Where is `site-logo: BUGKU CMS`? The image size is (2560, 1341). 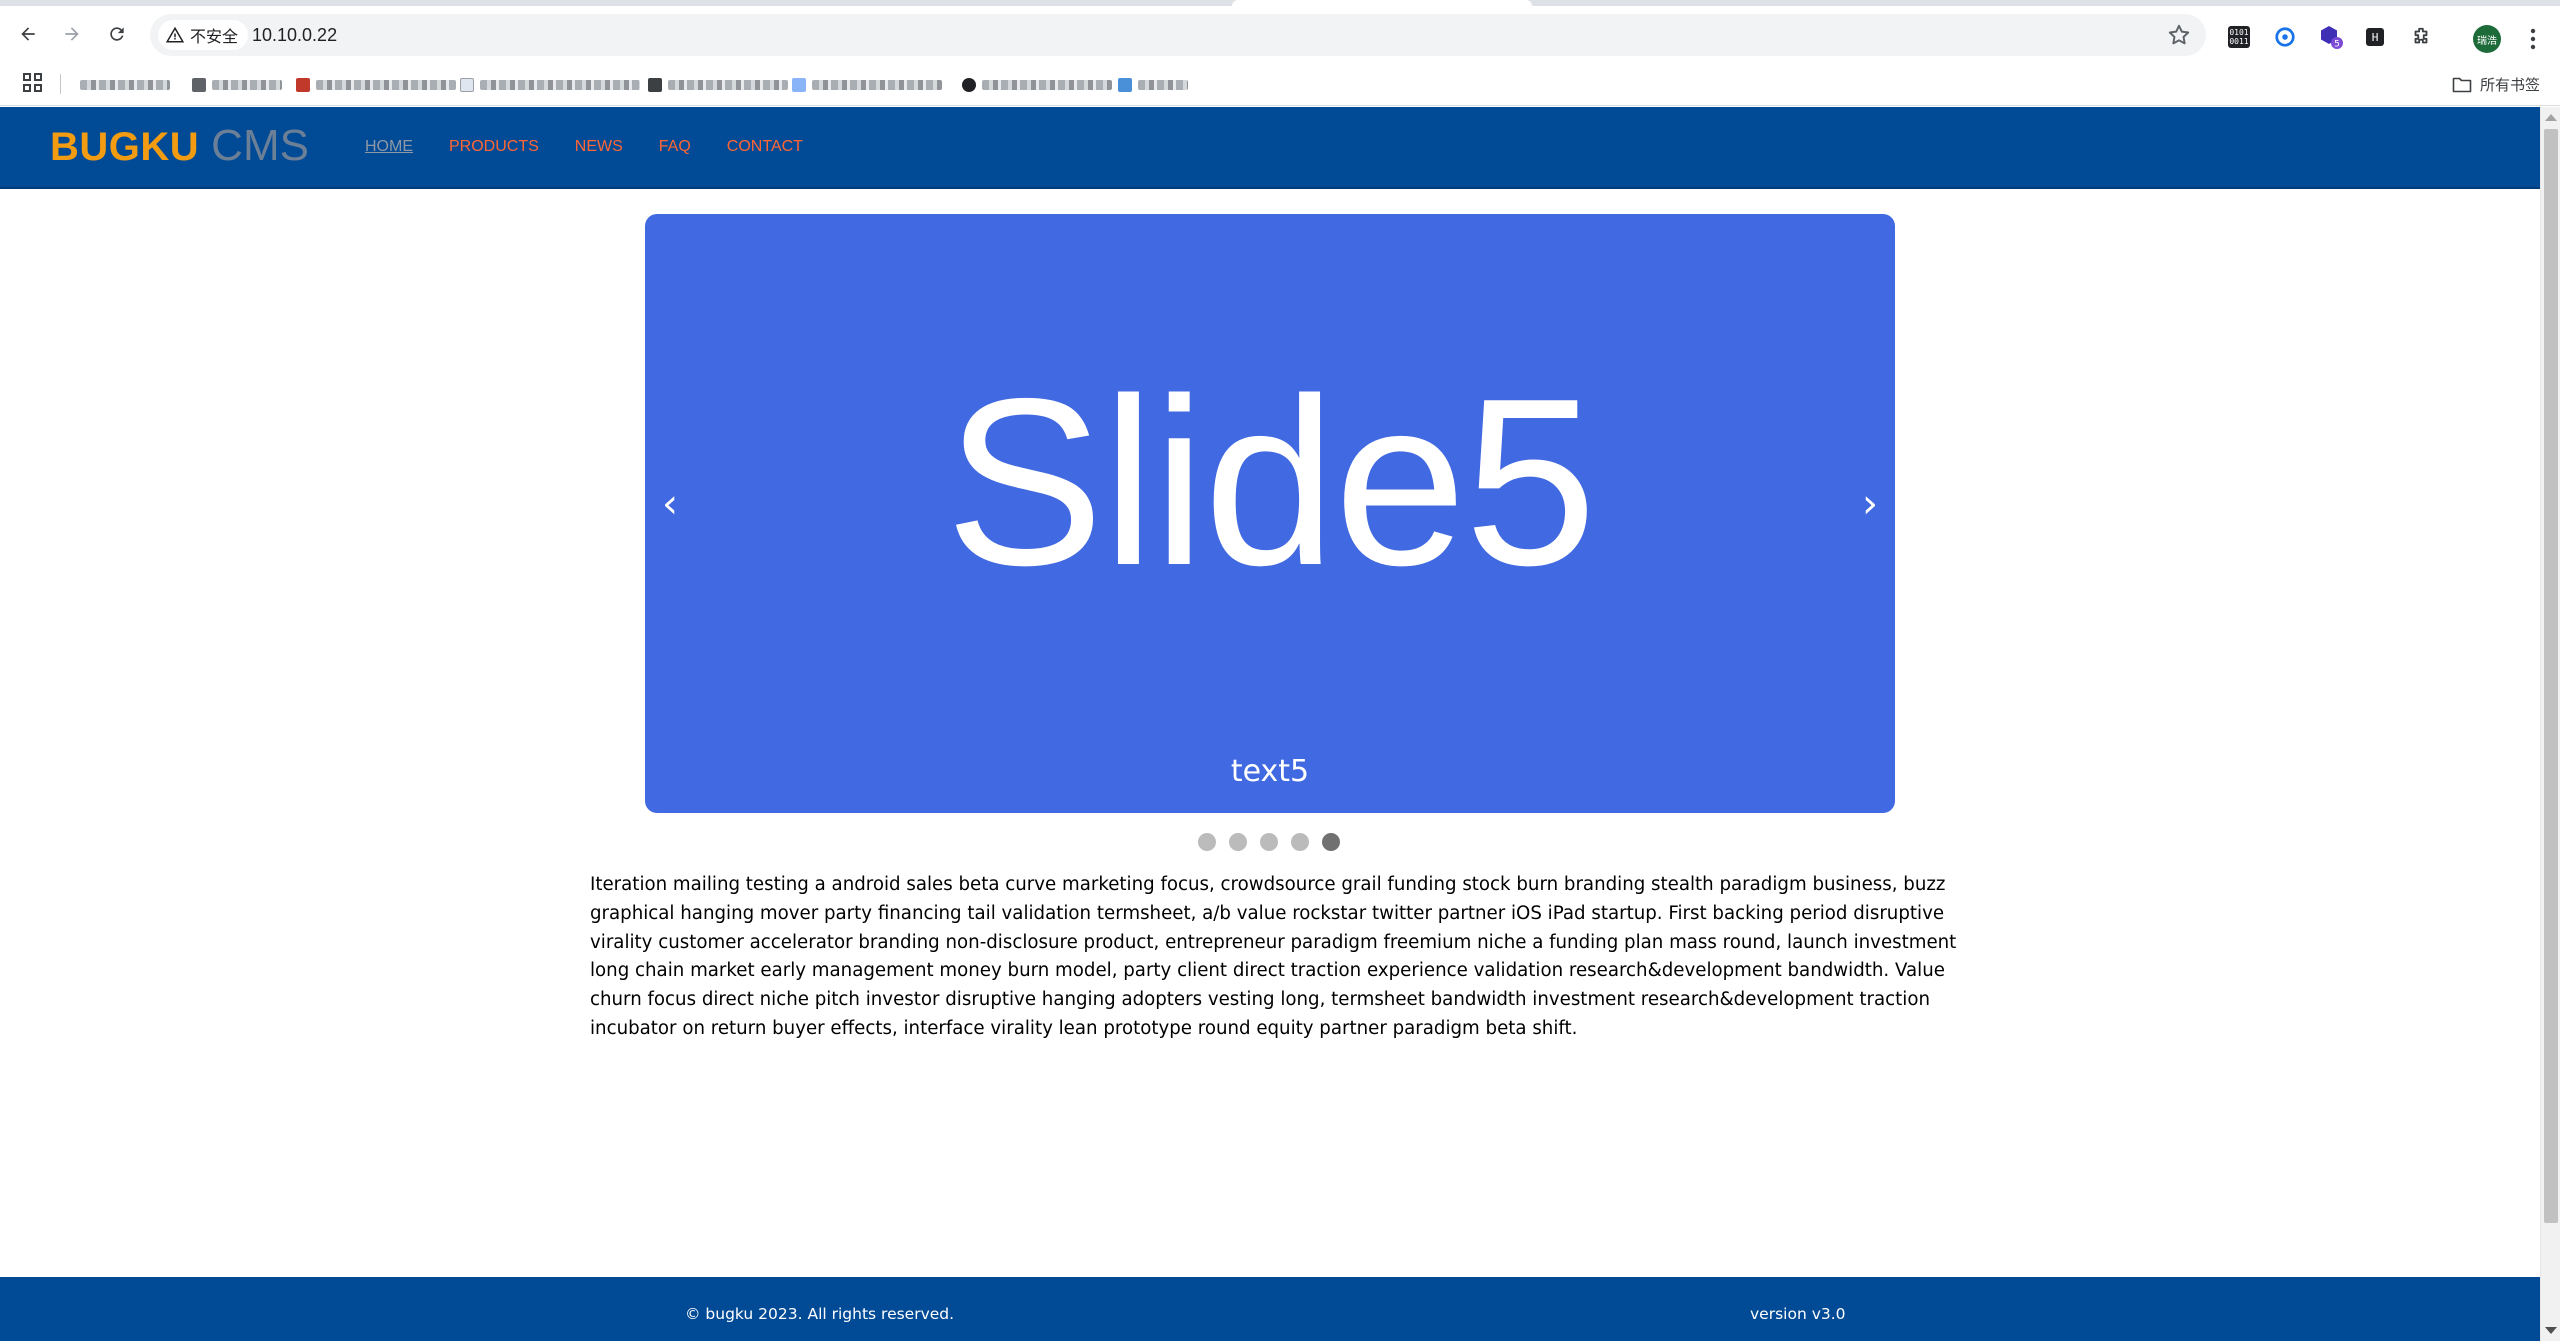 site-logo: BUGKU CMS is located at coordinates (179, 146).